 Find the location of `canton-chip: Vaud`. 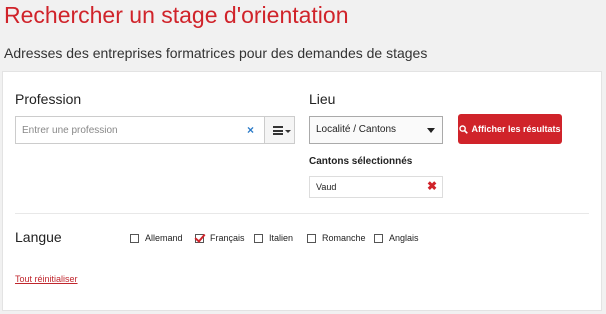

canton-chip: Vaud is located at coordinates (376, 187).